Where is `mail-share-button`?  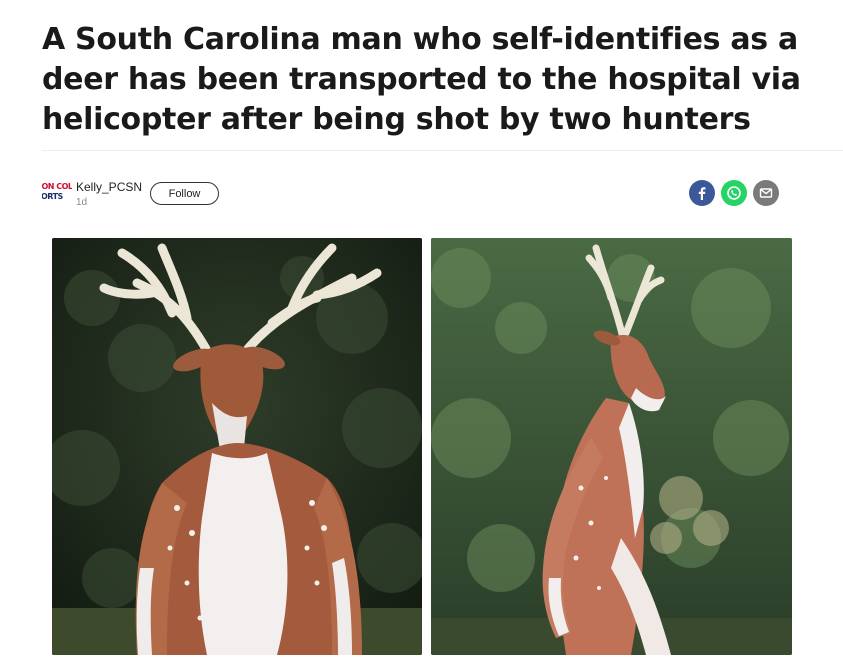
mail-share-button is located at coordinates (766, 193).